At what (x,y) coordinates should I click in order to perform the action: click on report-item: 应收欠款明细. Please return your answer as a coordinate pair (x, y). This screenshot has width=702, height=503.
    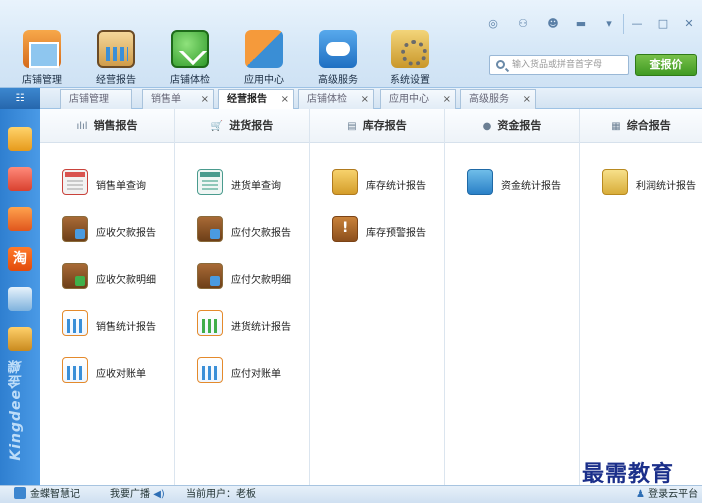
    Looking at the image, I should click on (118, 278).